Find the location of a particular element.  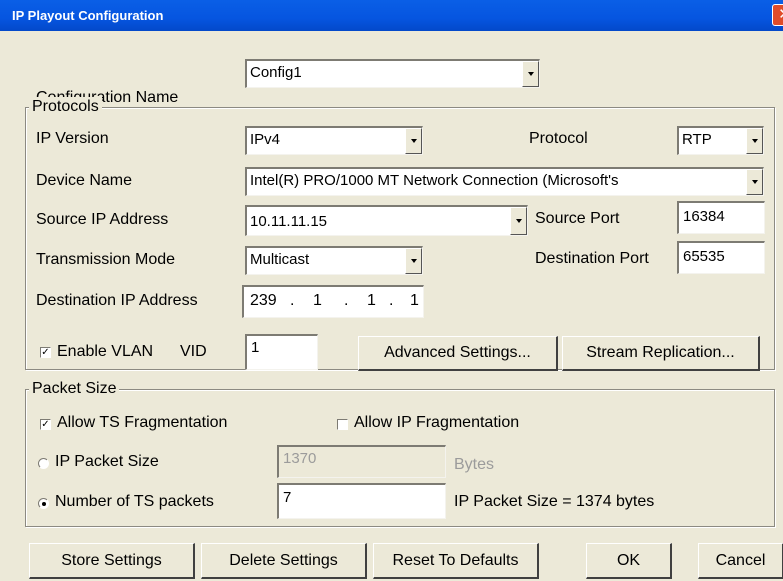

allow-ts-frag-label: Allow TS Fragmentation is located at coordinates (142, 422).